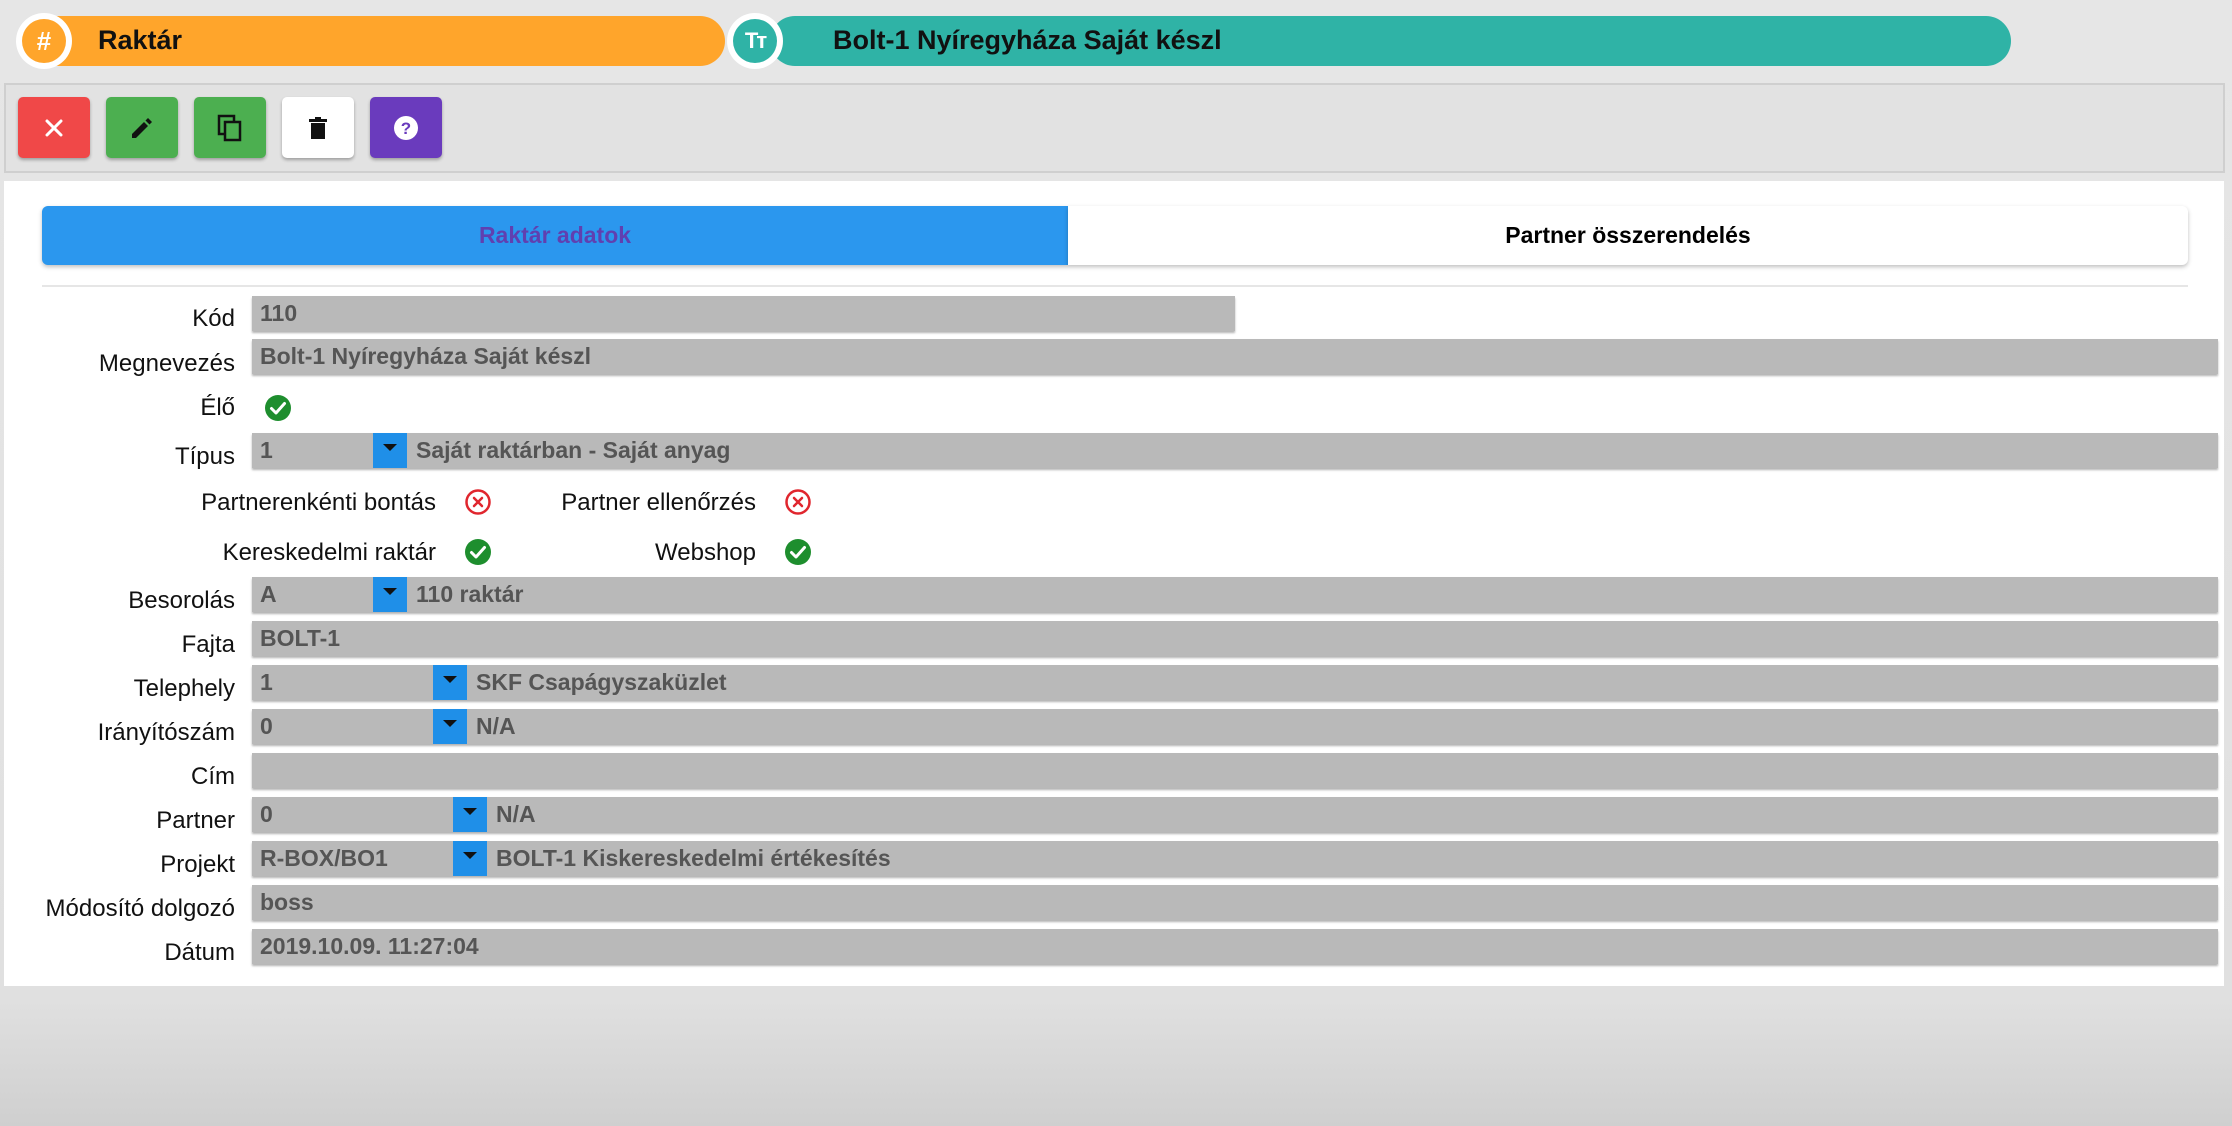  Describe the element at coordinates (140, 908) in the screenshot. I see `modosito-dolgozo-label: Módosító dolgozó` at that location.